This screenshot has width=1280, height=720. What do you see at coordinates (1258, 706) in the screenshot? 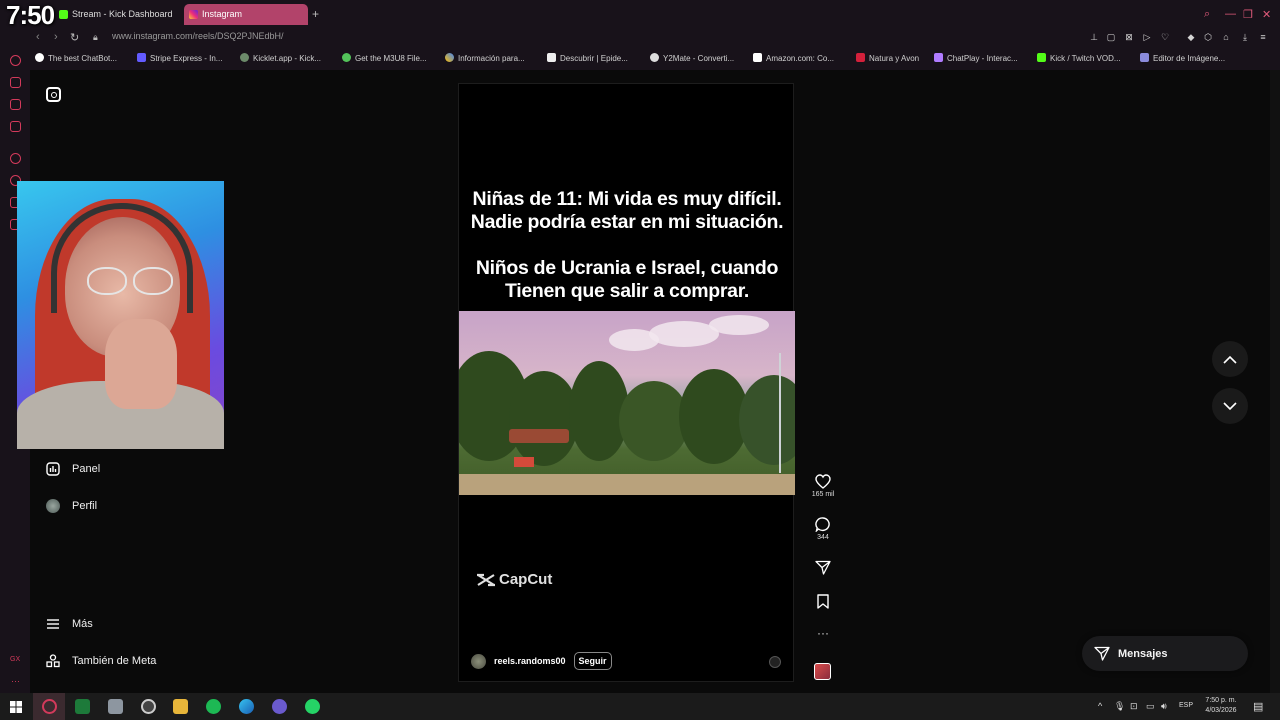
I see `notifications-icon: ▤` at bounding box center [1258, 706].